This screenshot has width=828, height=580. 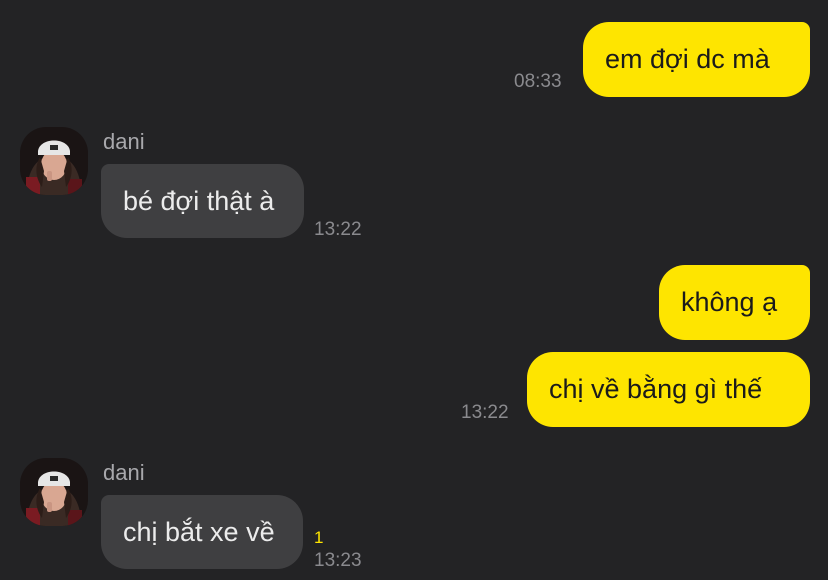 I want to click on message-text: chị bắt xe về, so click(x=199, y=531).